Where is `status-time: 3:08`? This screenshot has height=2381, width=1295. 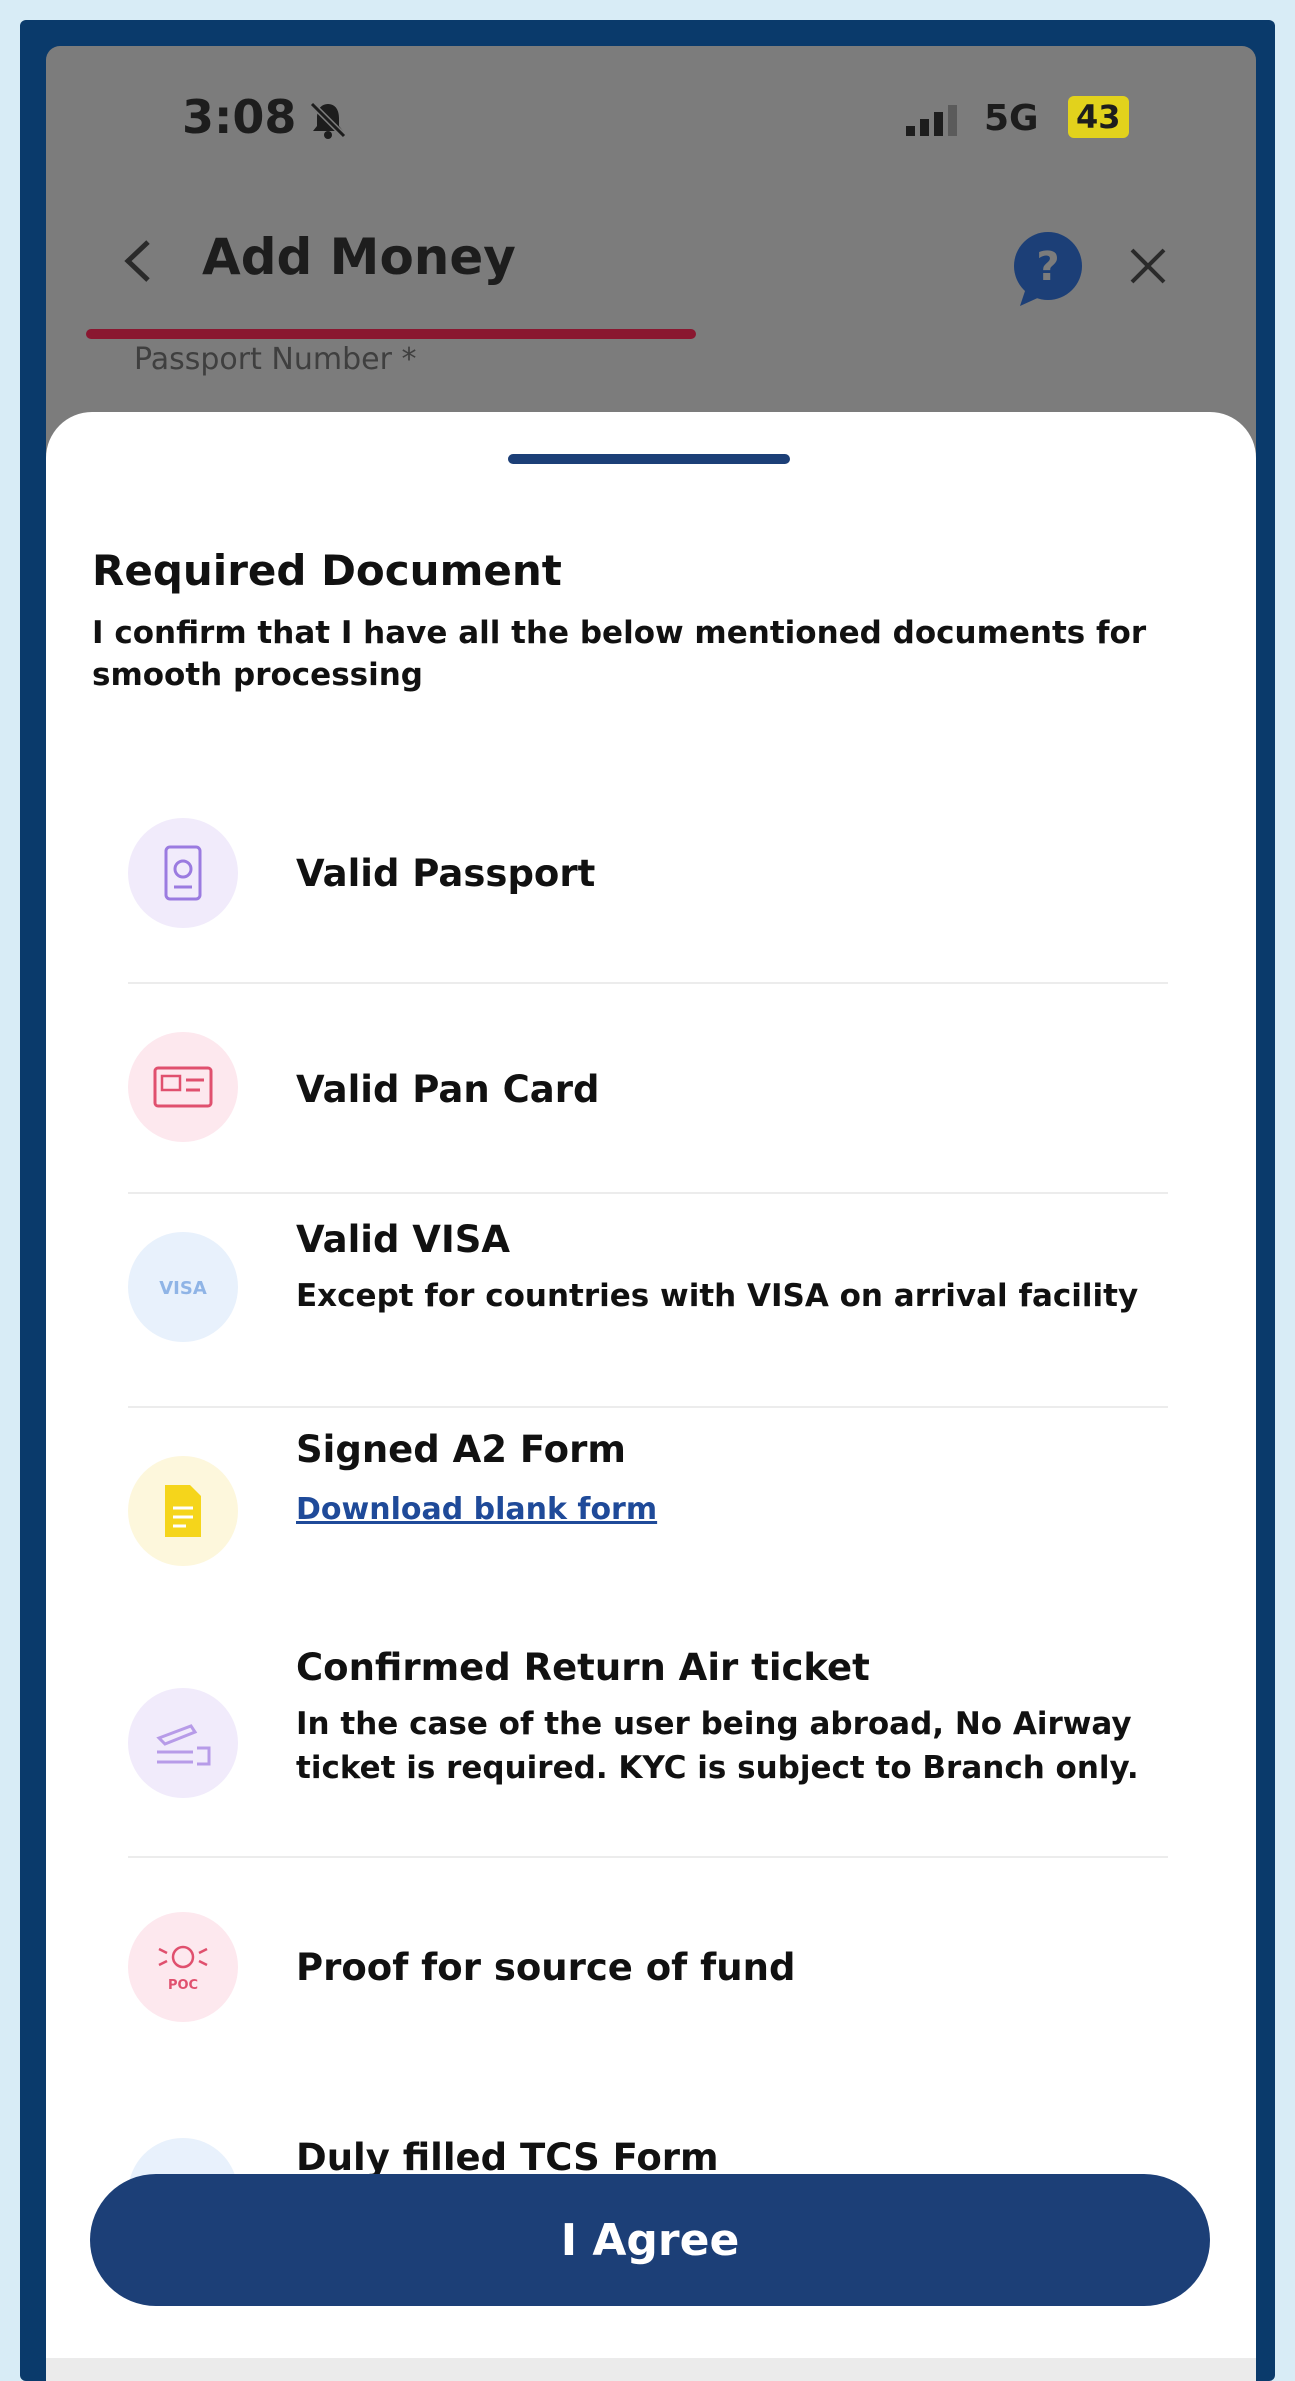 status-time: 3:08 is located at coordinates (239, 117).